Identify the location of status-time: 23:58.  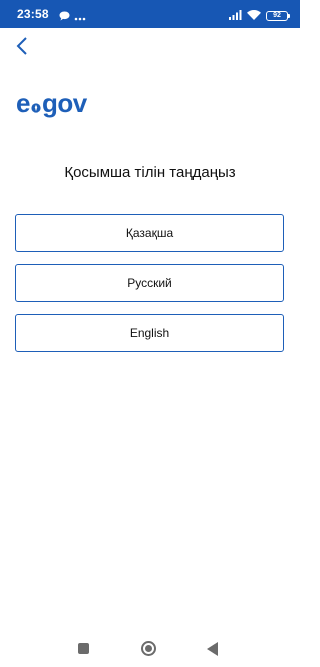
(33, 14).